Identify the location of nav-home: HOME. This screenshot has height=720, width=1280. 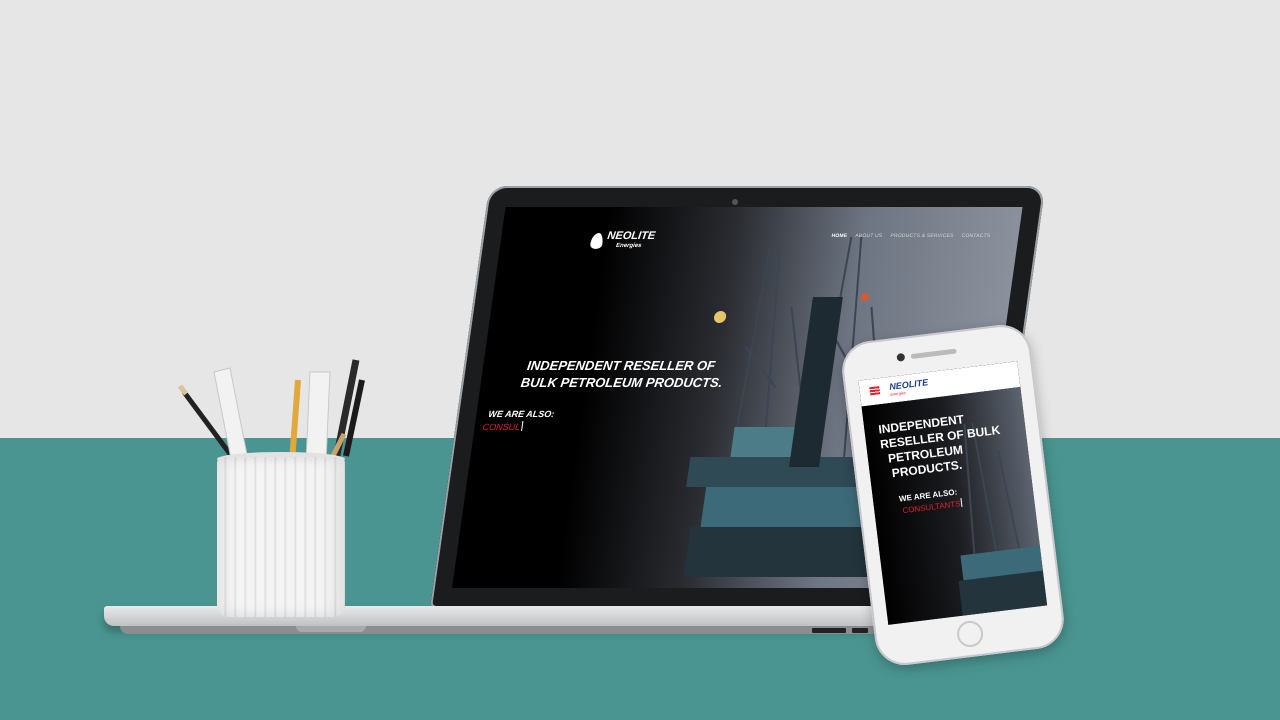
(839, 236).